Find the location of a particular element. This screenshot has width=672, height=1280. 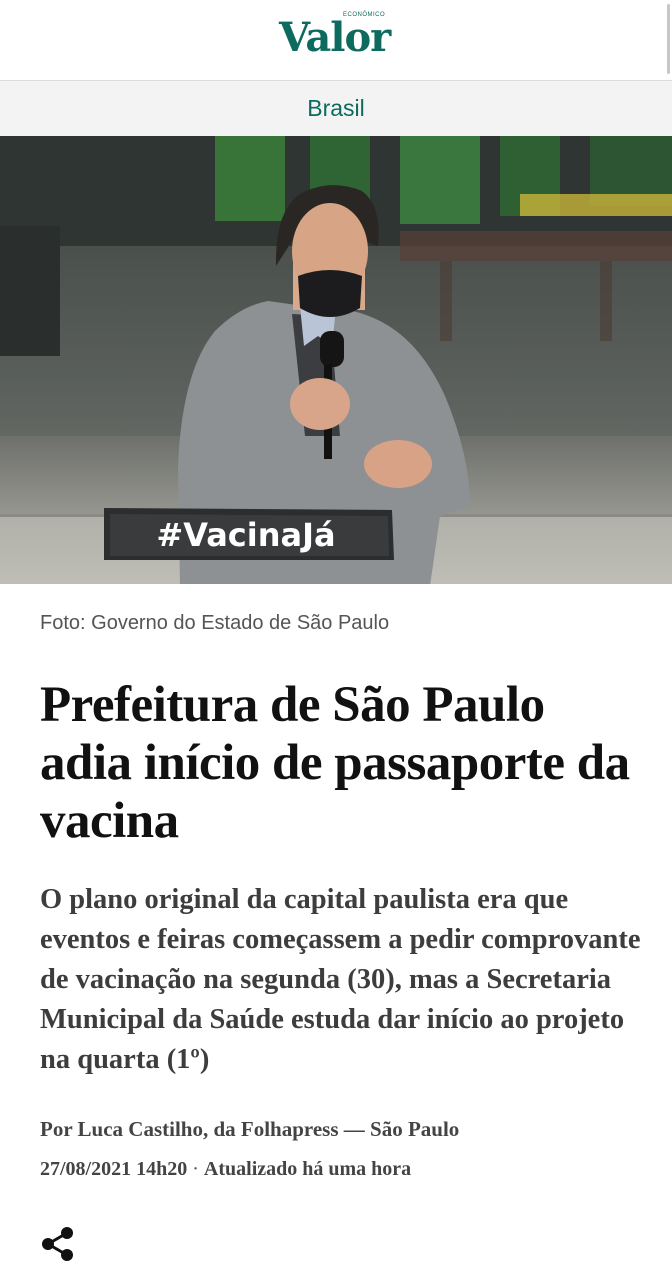

logo-wordmark: Valor is located at coordinates (335, 37).